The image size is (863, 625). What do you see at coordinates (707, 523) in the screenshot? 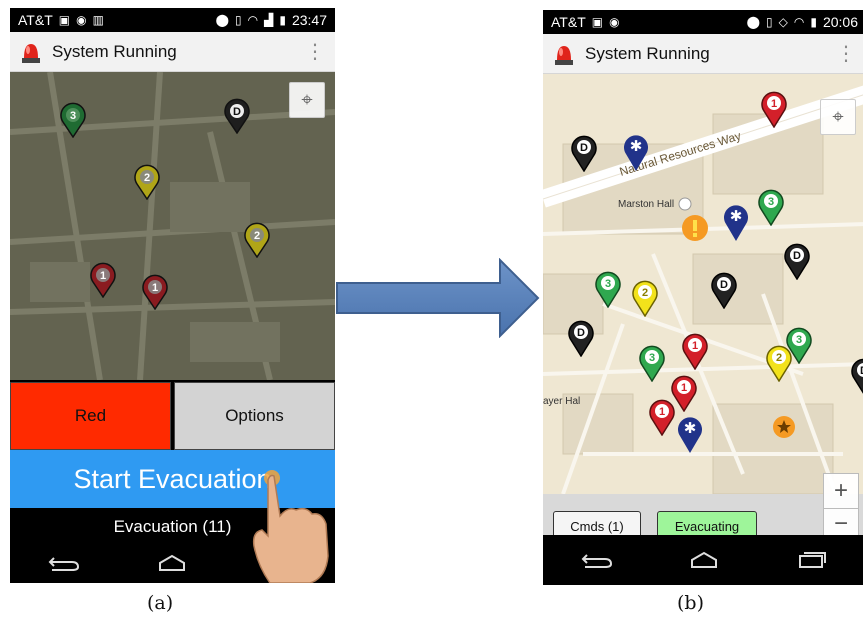
I see `evacuating-button: Evacuating` at bounding box center [707, 523].